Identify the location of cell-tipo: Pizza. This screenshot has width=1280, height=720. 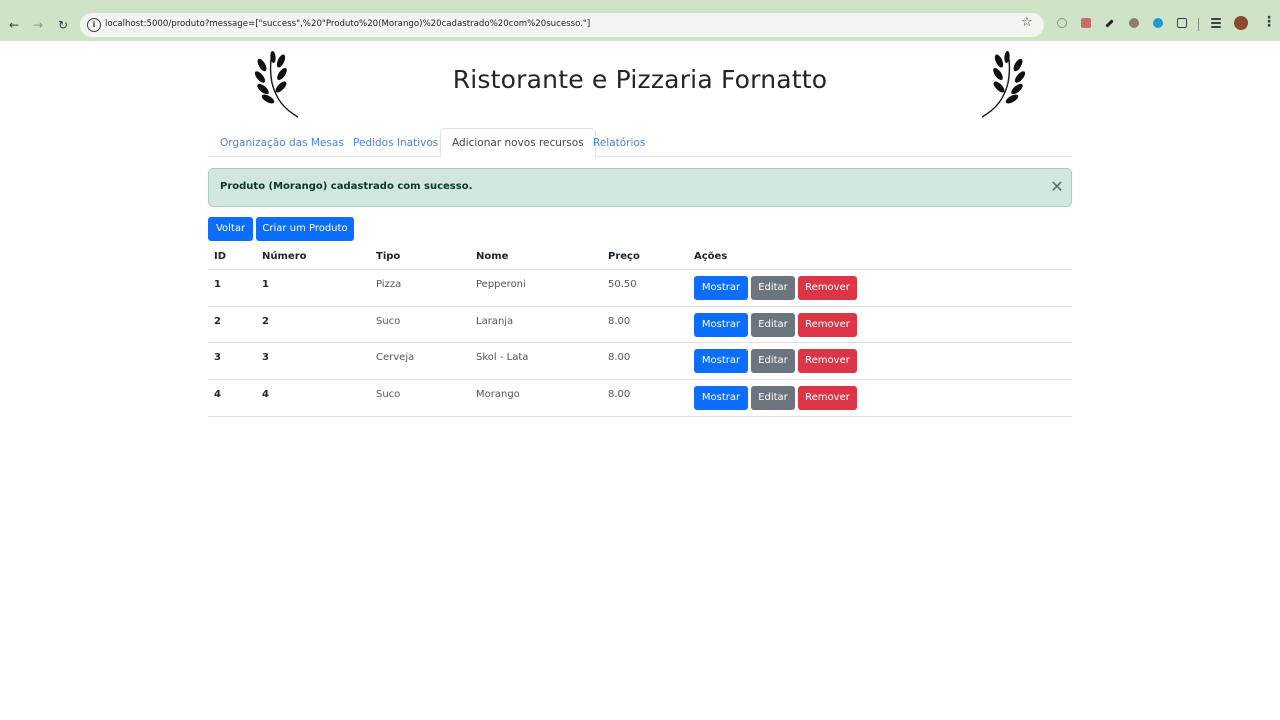
(389, 284).